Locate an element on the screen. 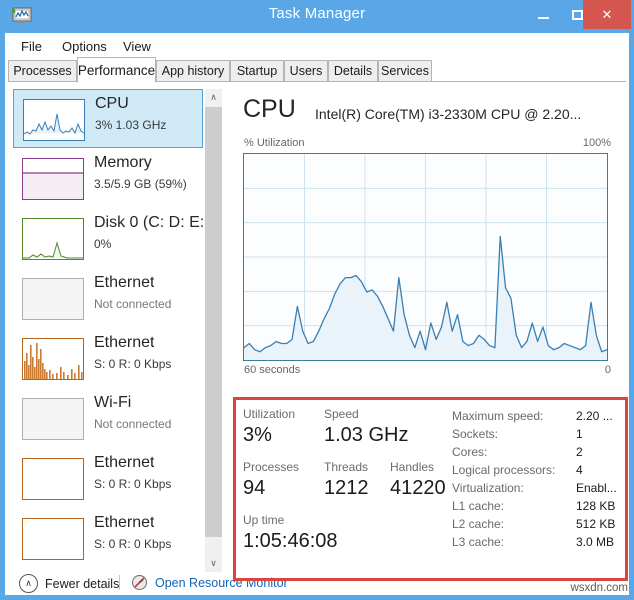 The image size is (634, 600). handles-value: 41220 is located at coordinates (418, 488).